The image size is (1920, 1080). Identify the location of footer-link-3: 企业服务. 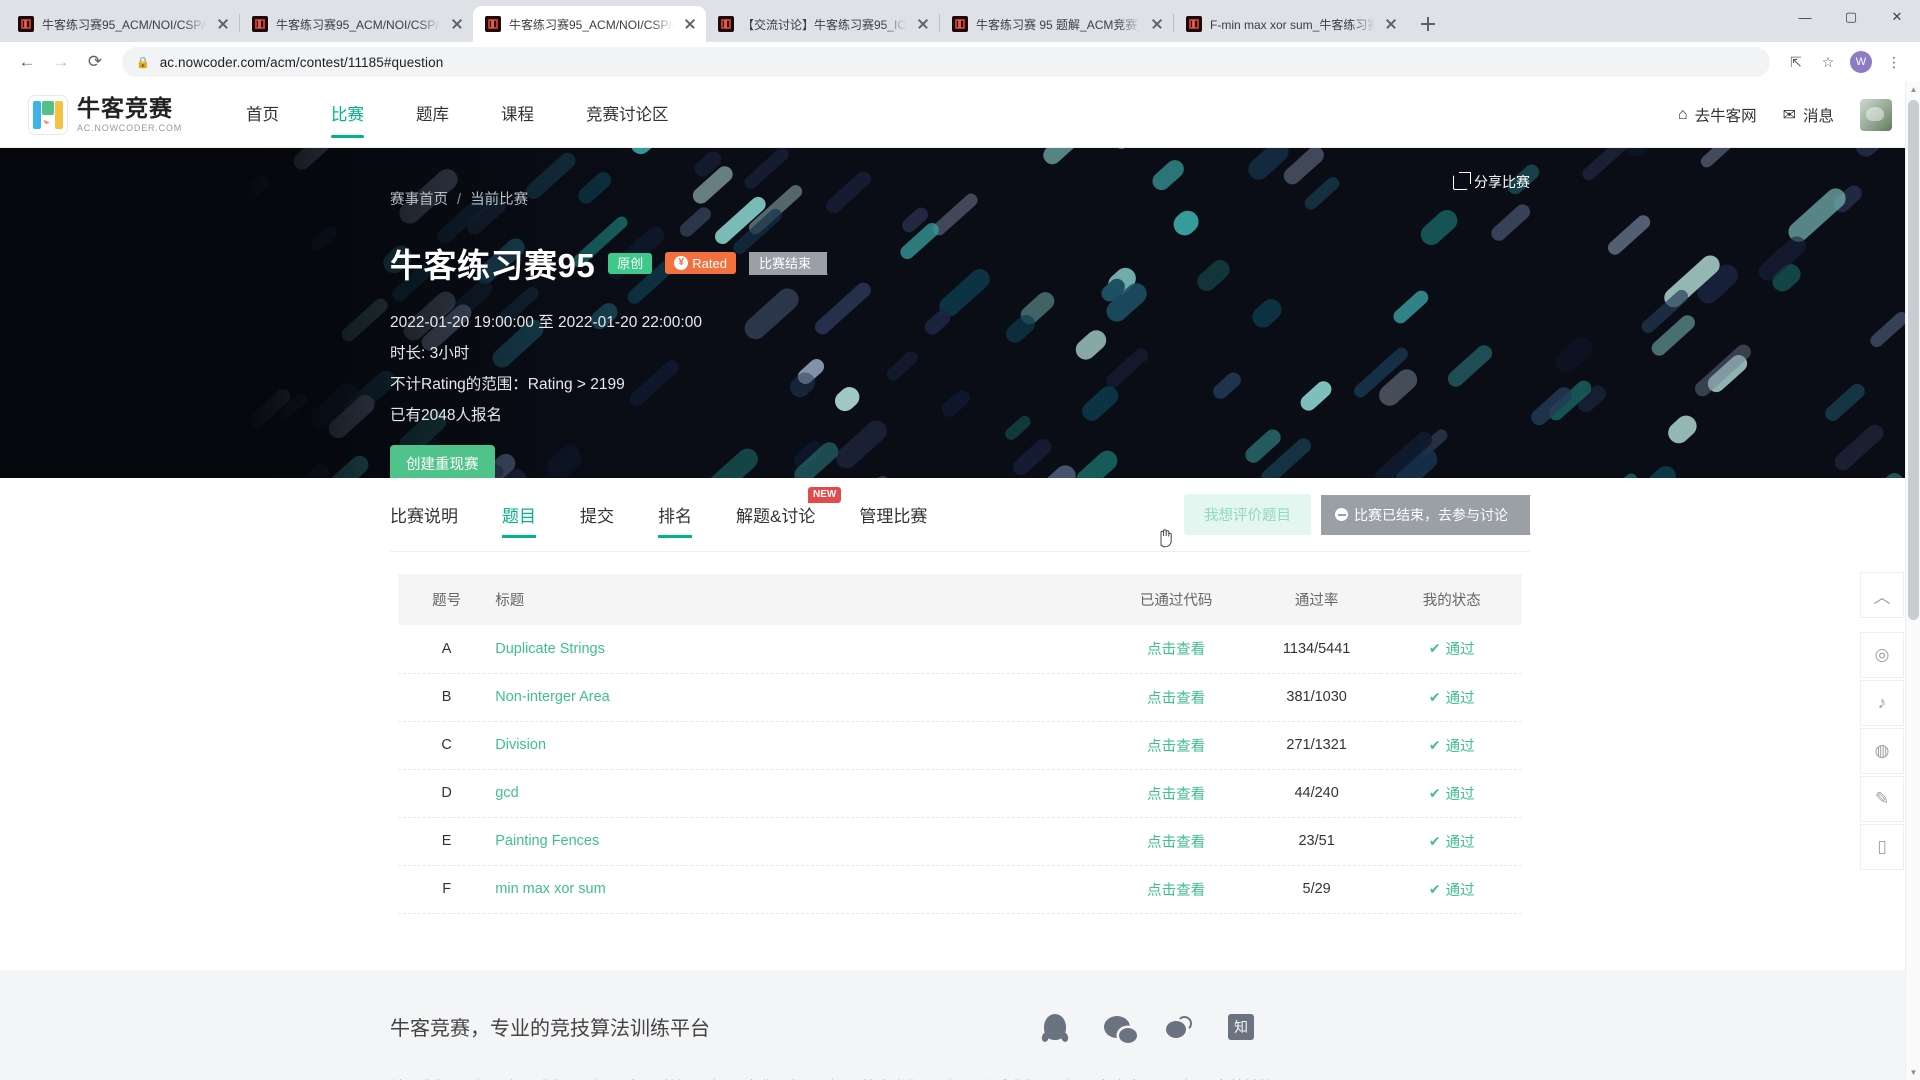
(773, 1078).